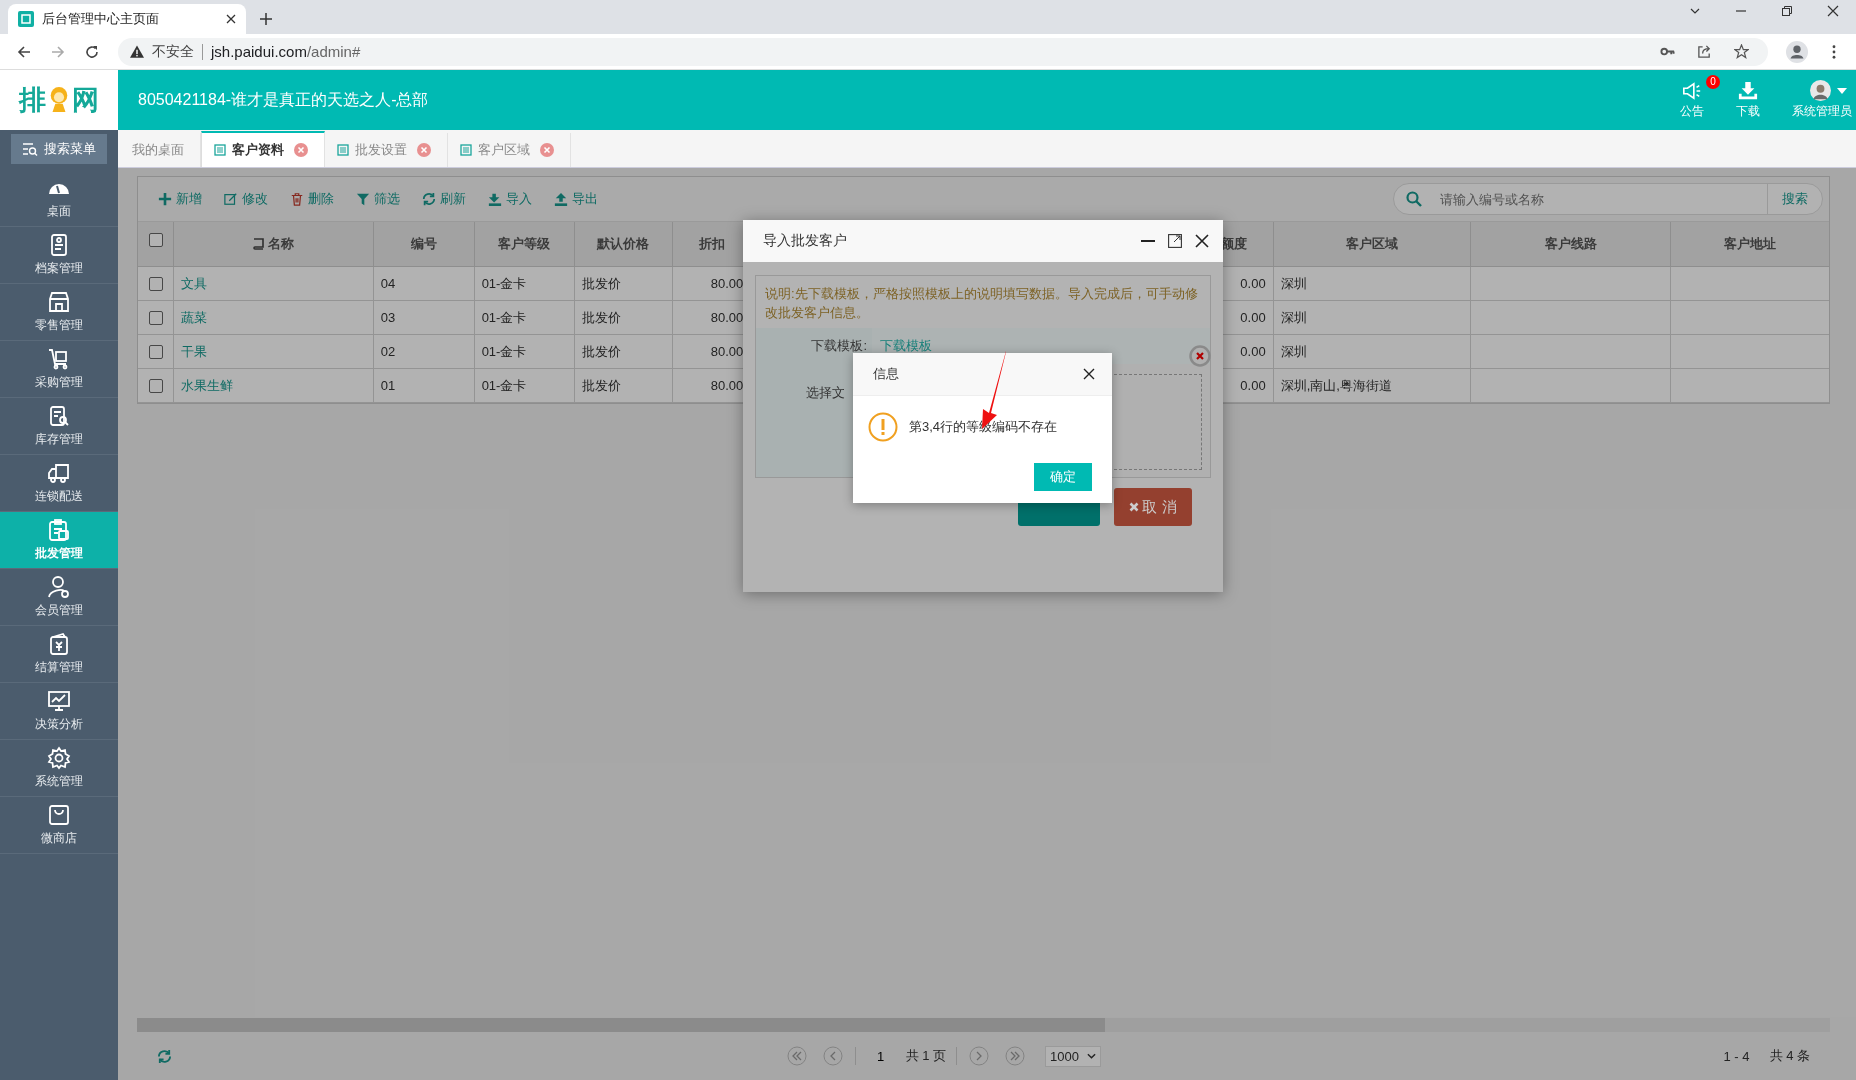 This screenshot has width=1856, height=1080. Describe the element at coordinates (266, 19) in the screenshot. I see `new-tab-icon` at that location.